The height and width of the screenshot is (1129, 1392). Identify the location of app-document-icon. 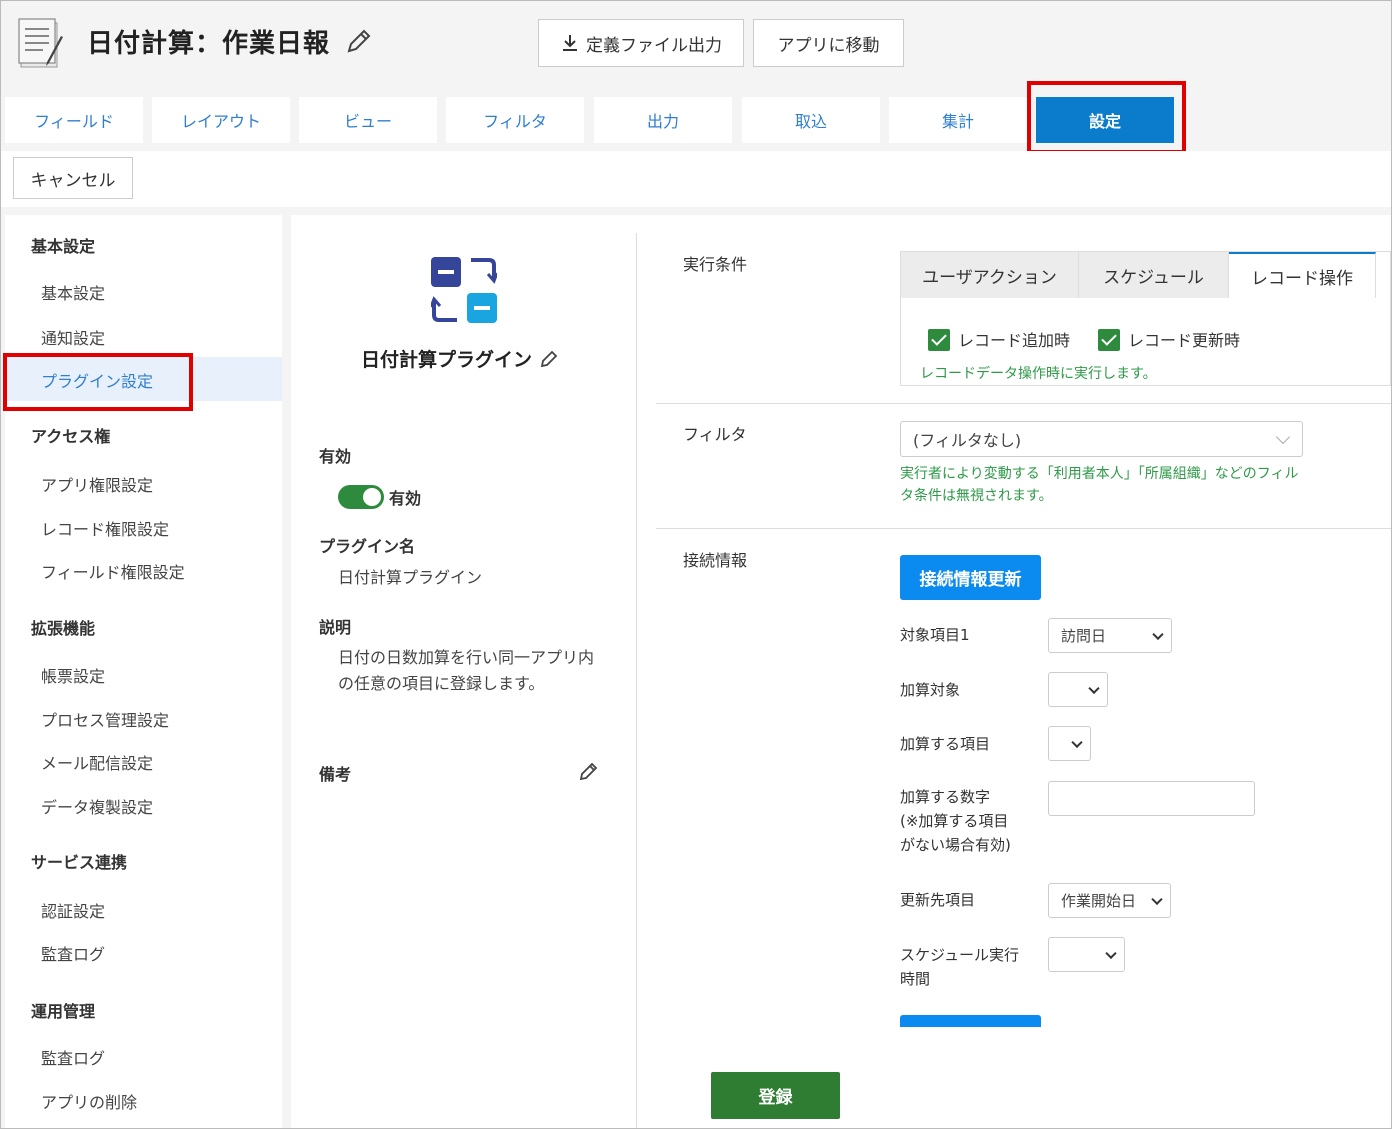
(40, 43).